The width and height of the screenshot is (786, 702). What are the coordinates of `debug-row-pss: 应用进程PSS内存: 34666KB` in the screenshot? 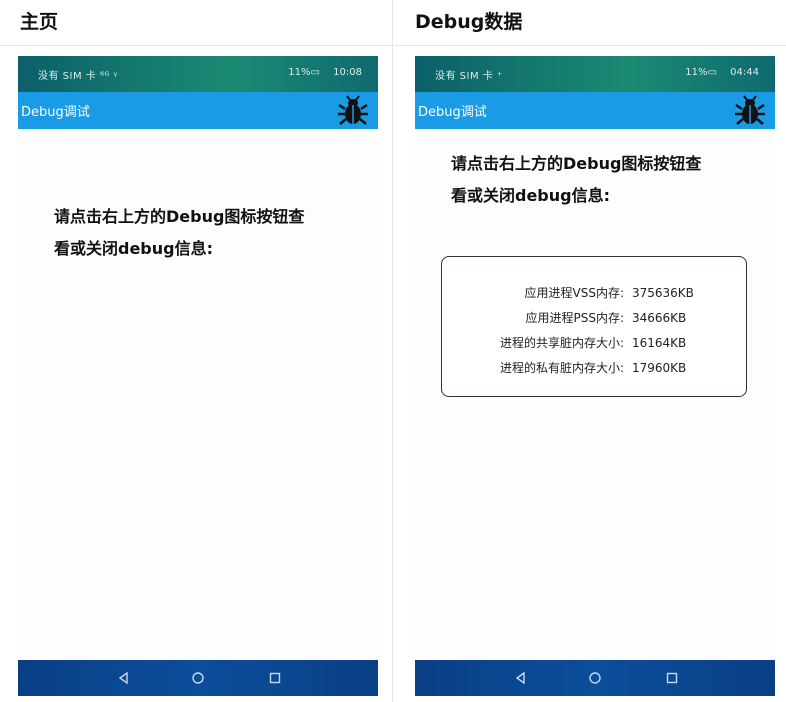 It's located at (594, 318).